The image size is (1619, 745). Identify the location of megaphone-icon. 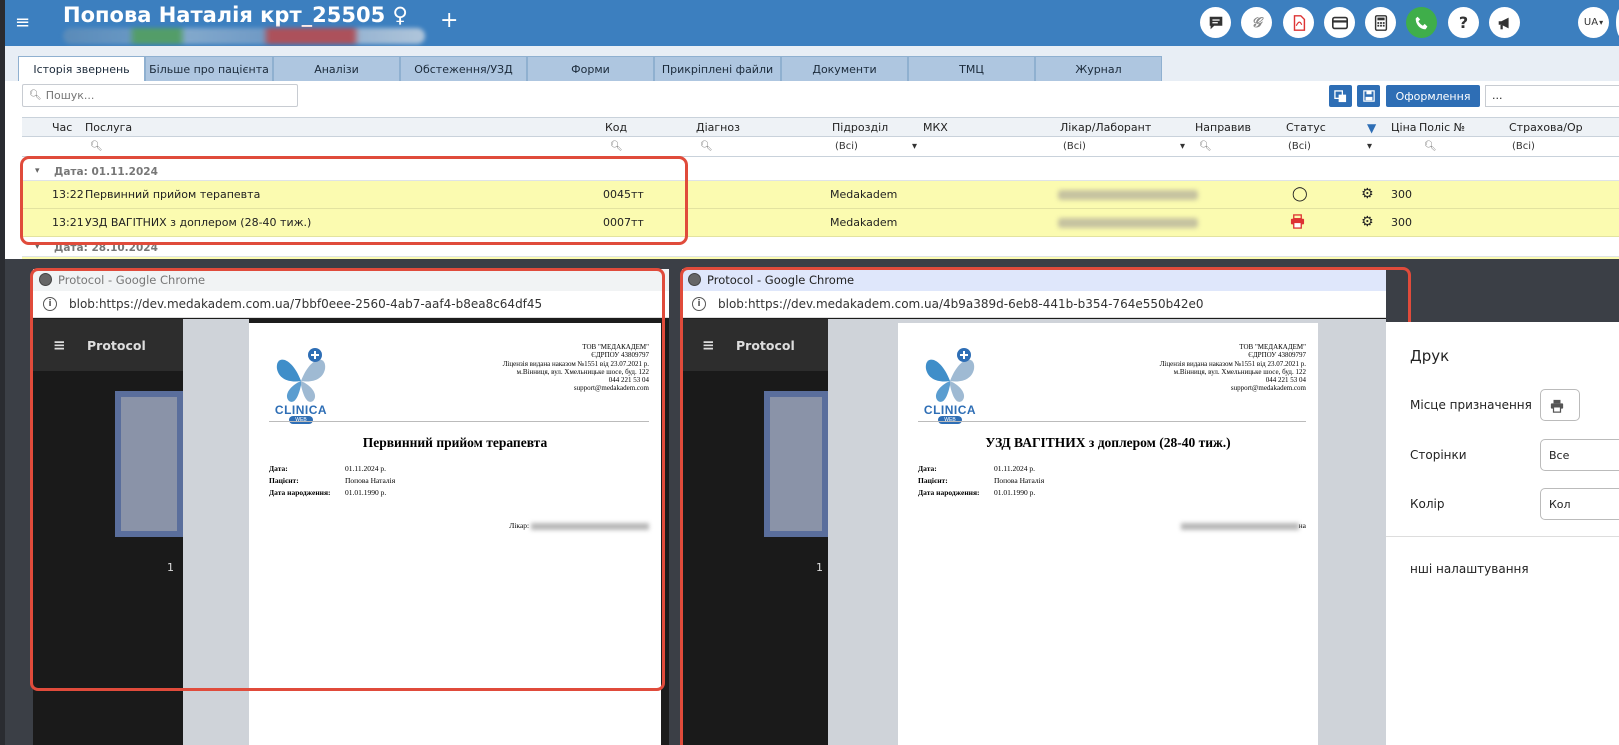
(1504, 22).